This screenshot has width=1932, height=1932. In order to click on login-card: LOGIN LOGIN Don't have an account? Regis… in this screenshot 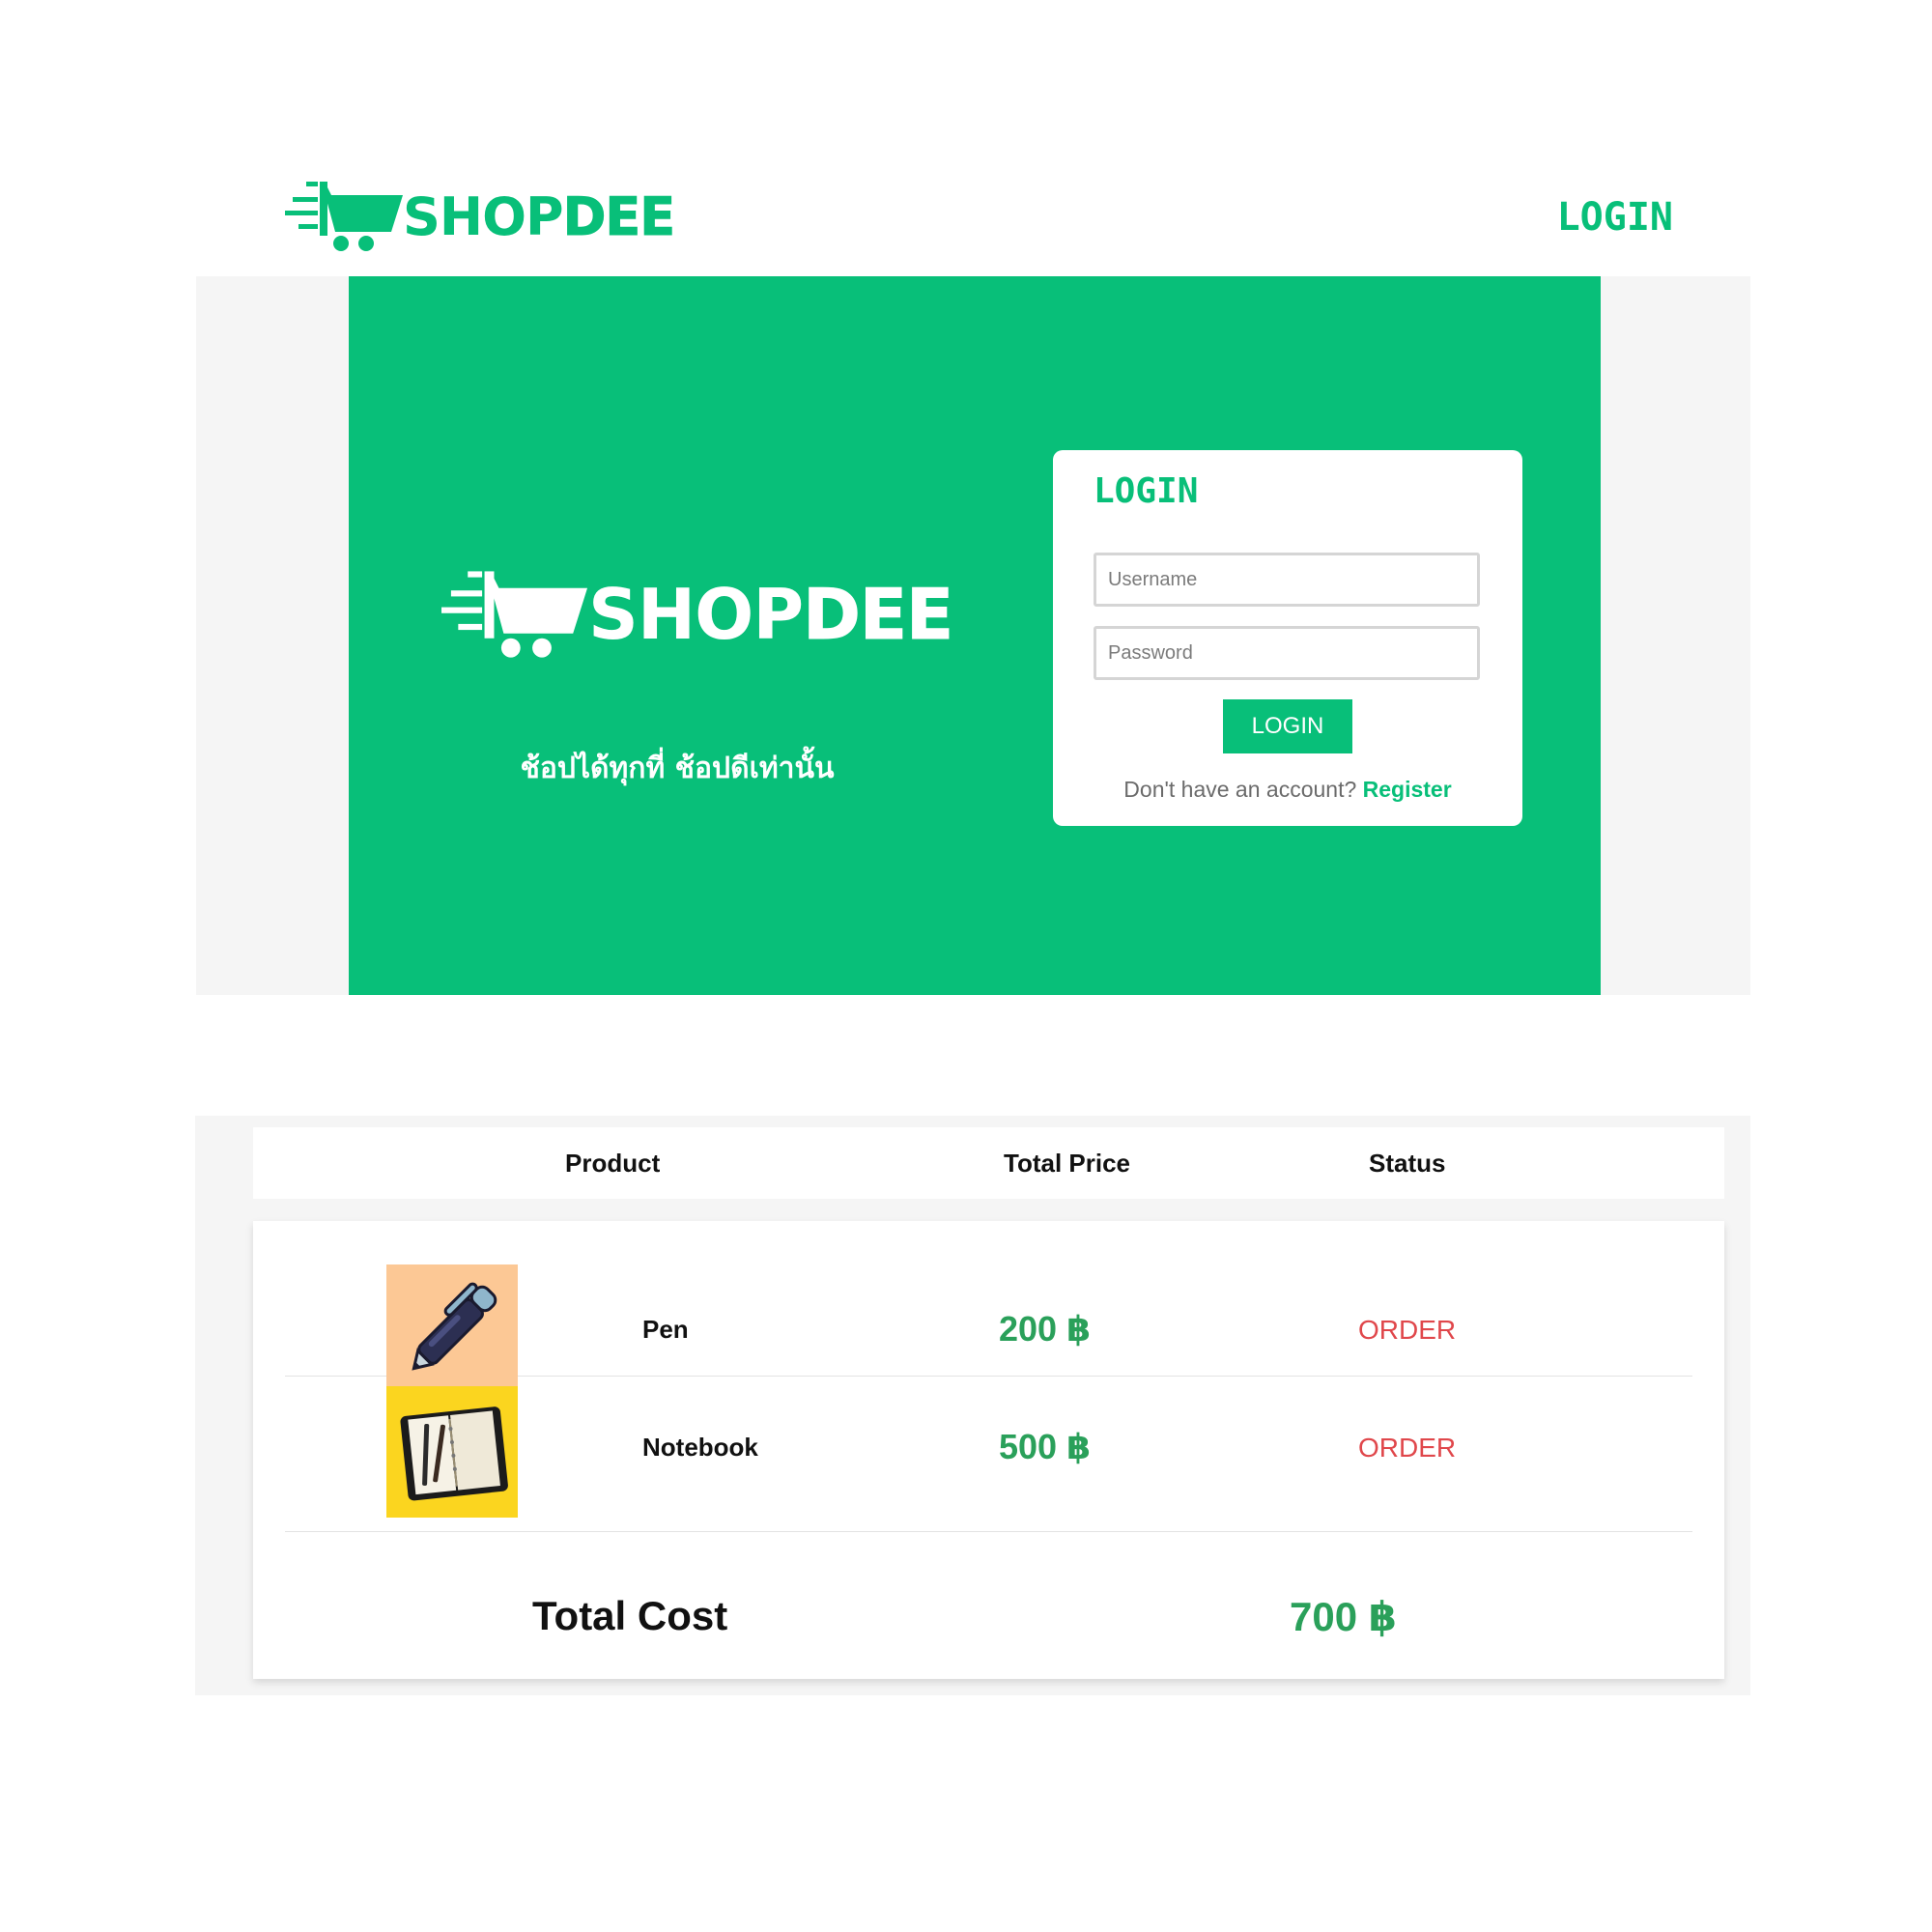, I will do `click(1287, 638)`.